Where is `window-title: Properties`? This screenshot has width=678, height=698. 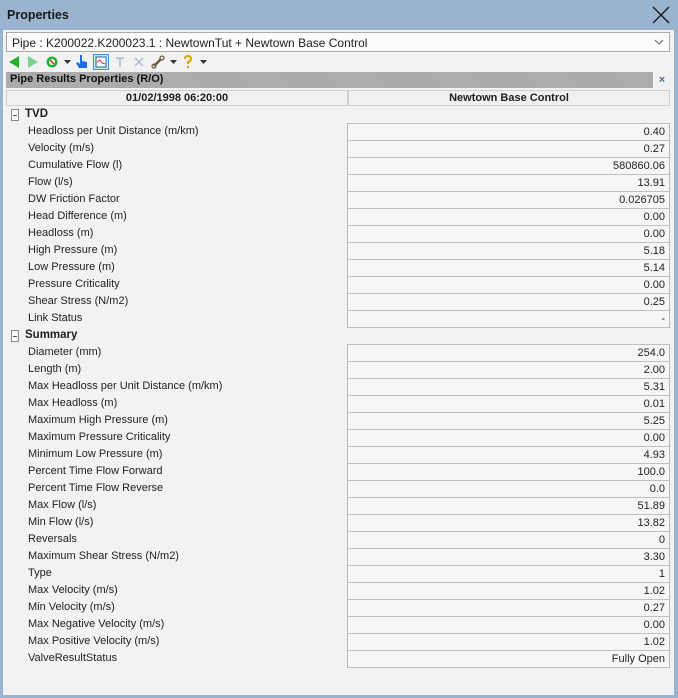
window-title: Properties is located at coordinates (38, 15).